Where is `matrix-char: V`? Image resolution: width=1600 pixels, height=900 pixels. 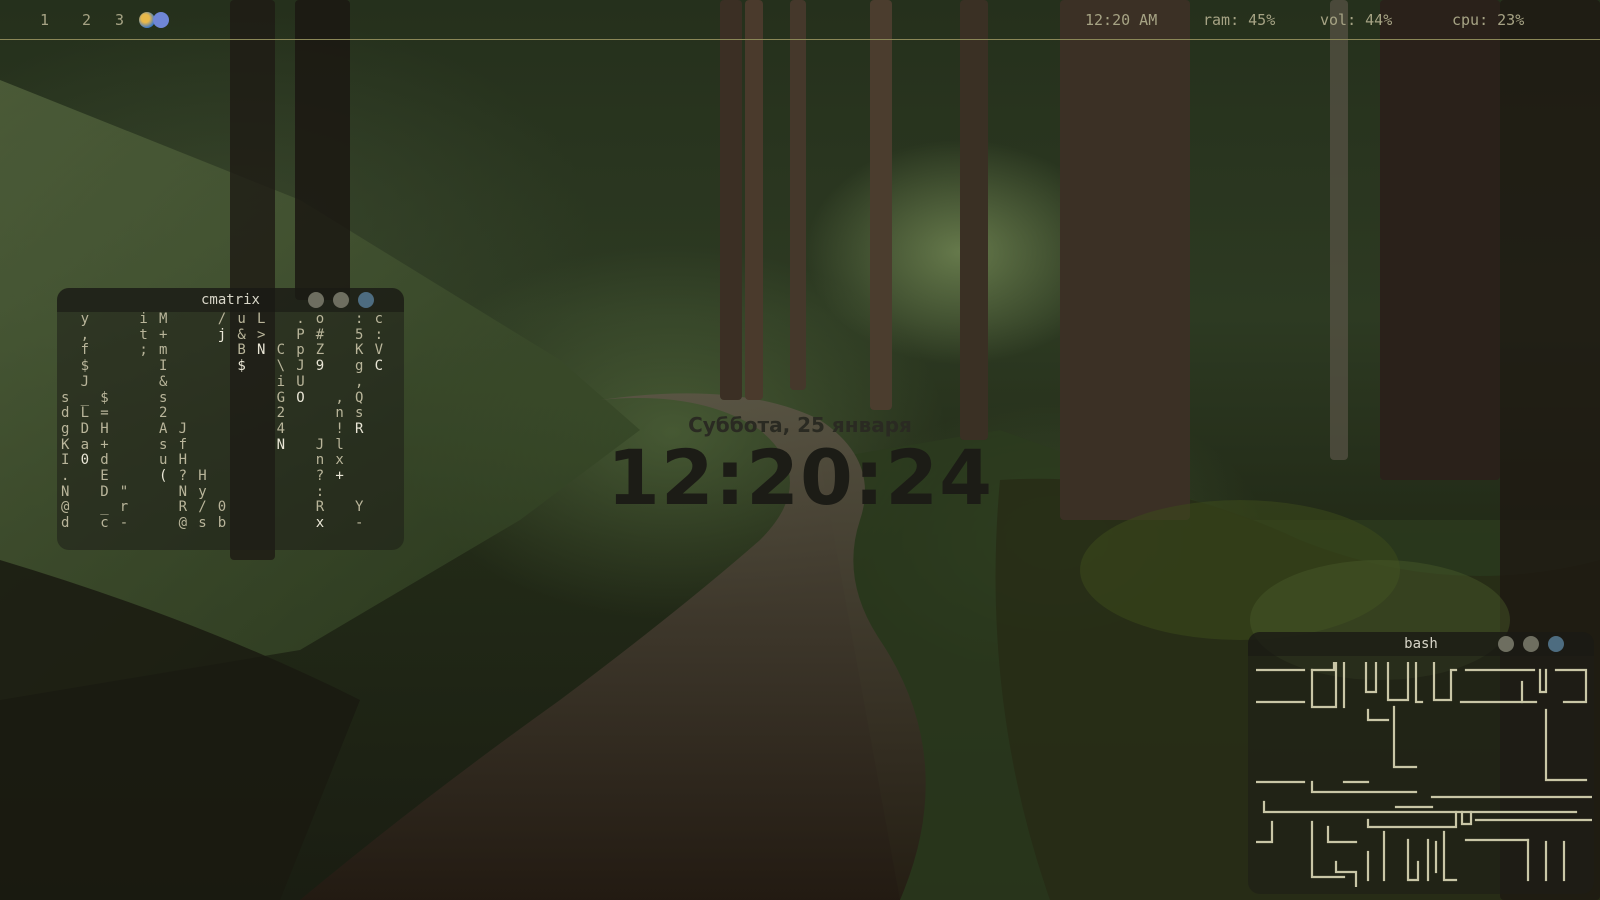
matrix-char: V is located at coordinates (379, 350).